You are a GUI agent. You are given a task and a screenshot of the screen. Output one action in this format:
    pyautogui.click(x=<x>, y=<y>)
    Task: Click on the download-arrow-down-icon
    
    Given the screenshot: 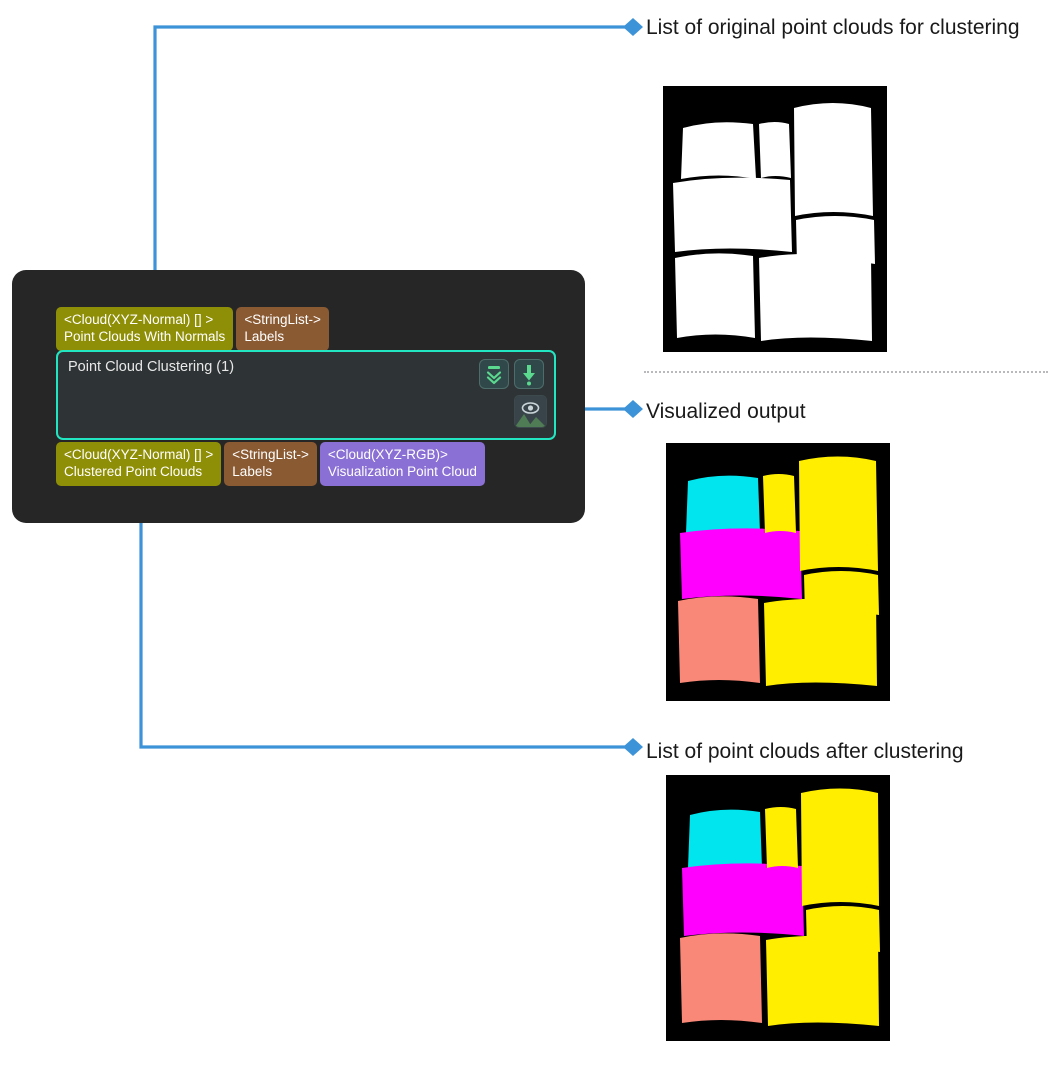 What is the action you would take?
    pyautogui.click(x=529, y=375)
    